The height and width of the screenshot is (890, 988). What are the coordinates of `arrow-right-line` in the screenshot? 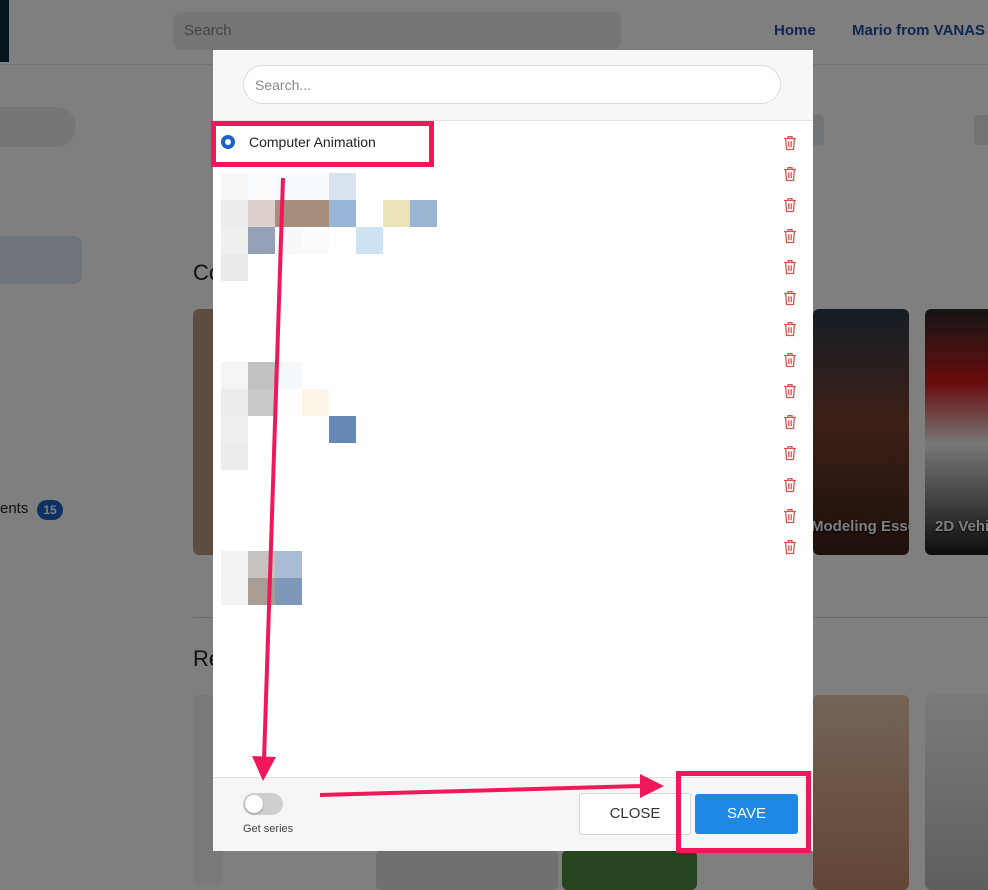 It's located at (481, 790).